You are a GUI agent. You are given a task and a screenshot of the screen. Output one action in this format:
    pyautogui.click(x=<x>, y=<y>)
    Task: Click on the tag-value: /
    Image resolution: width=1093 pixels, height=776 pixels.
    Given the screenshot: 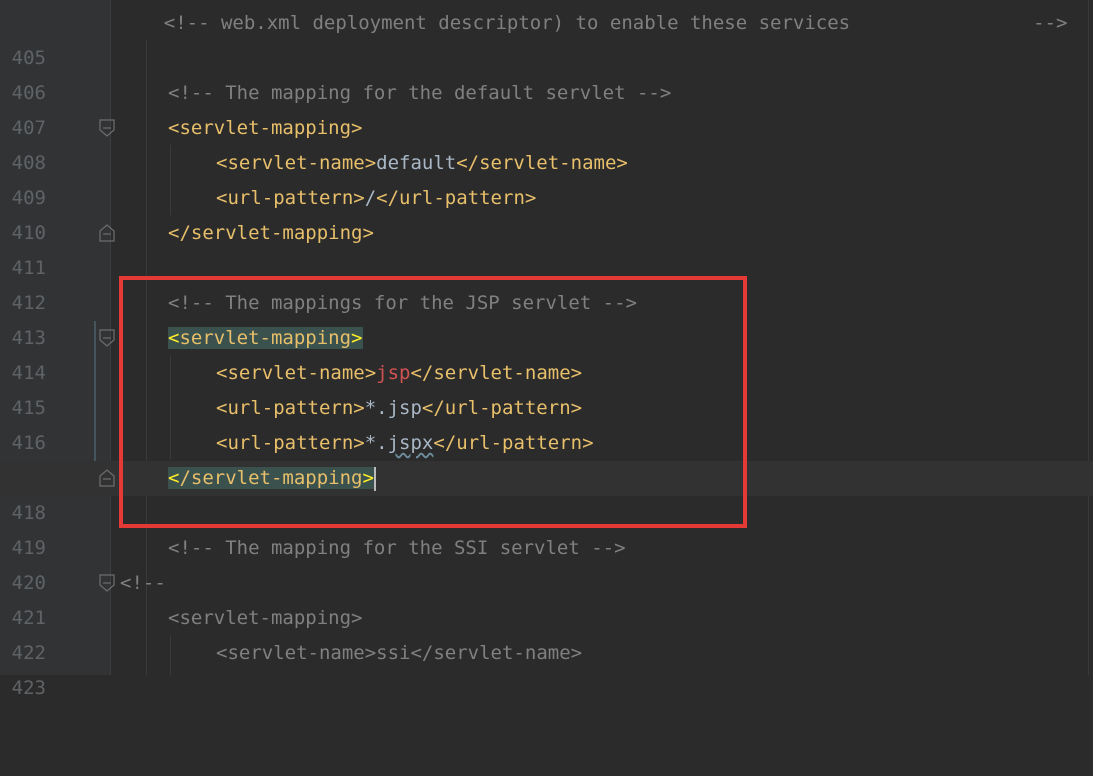 What is the action you would take?
    pyautogui.click(x=370, y=198)
    